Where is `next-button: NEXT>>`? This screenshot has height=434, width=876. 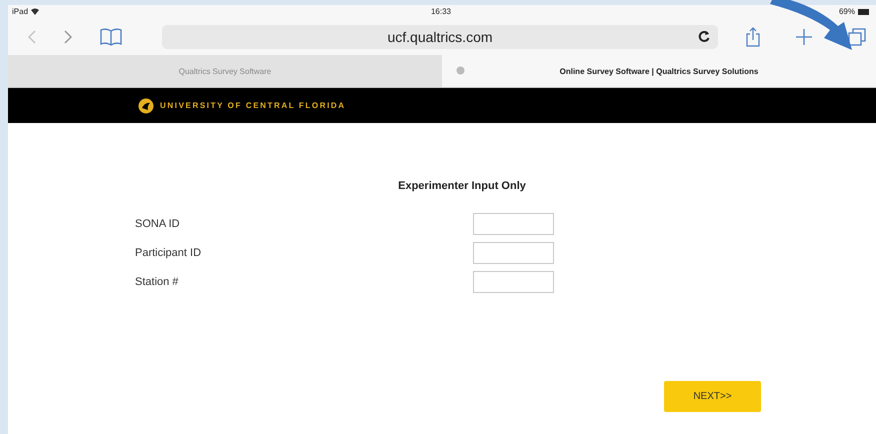 next-button: NEXT>> is located at coordinates (712, 396).